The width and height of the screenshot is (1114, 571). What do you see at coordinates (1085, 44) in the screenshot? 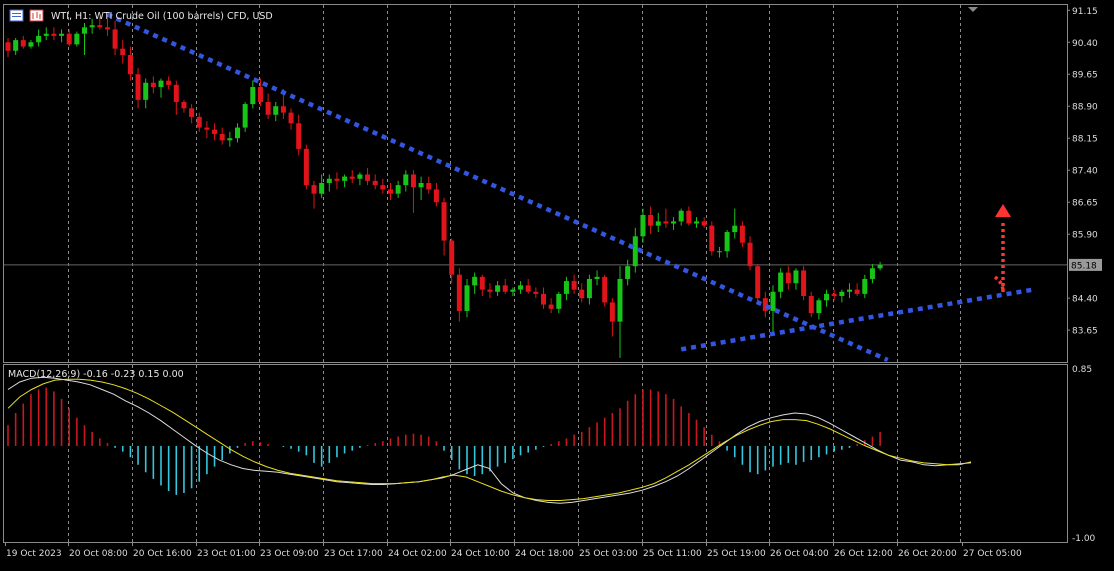
I see `price-tick-label: 90.40` at bounding box center [1085, 44].